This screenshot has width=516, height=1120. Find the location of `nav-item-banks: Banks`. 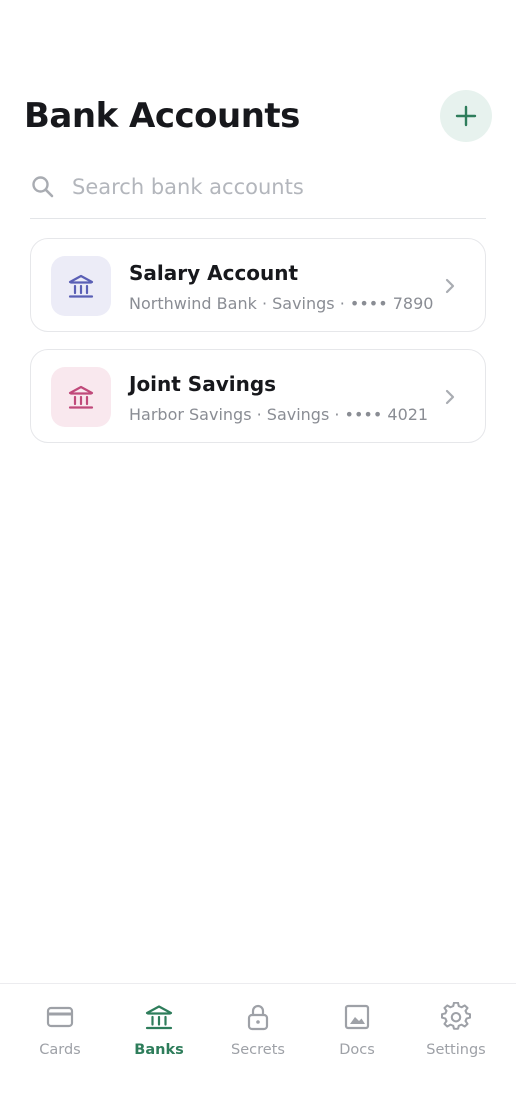

nav-item-banks: Banks is located at coordinates (159, 1034).